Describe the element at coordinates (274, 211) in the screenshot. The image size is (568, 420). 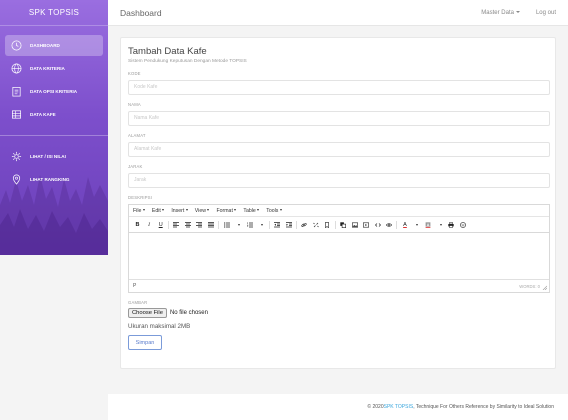
I see `menu-tools: Tools` at that location.